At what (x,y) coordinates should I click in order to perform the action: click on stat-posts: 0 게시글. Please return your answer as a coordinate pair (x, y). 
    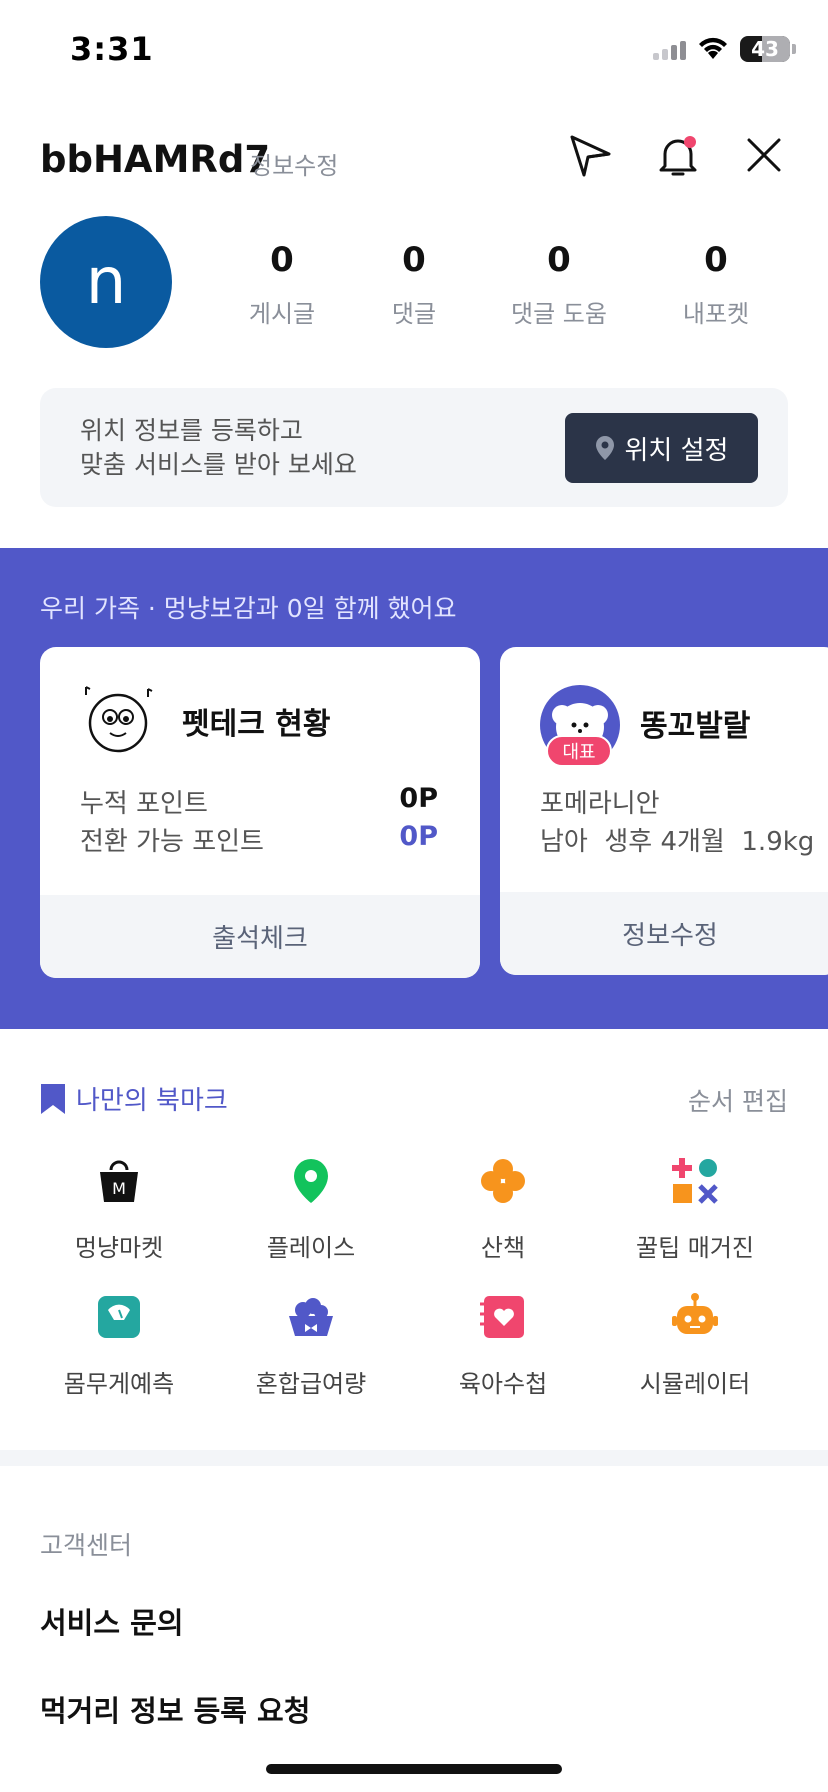
    Looking at the image, I should click on (282, 284).